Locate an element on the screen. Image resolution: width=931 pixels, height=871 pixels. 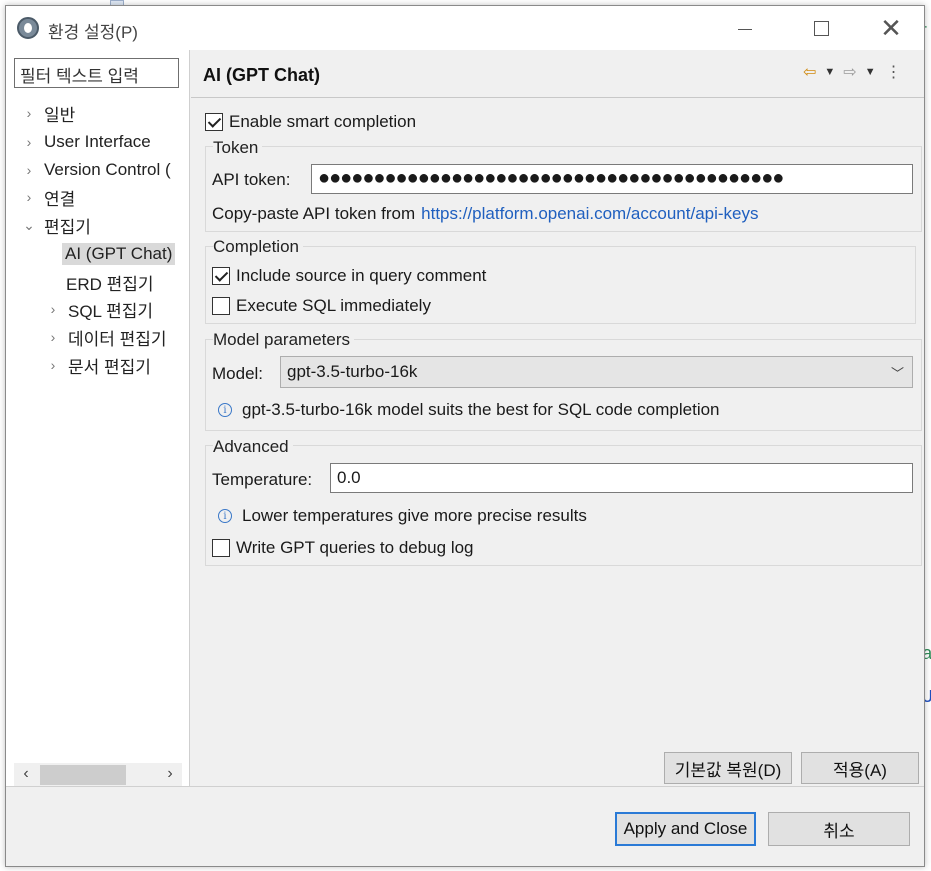
maximize-button is located at coordinates (821, 28).